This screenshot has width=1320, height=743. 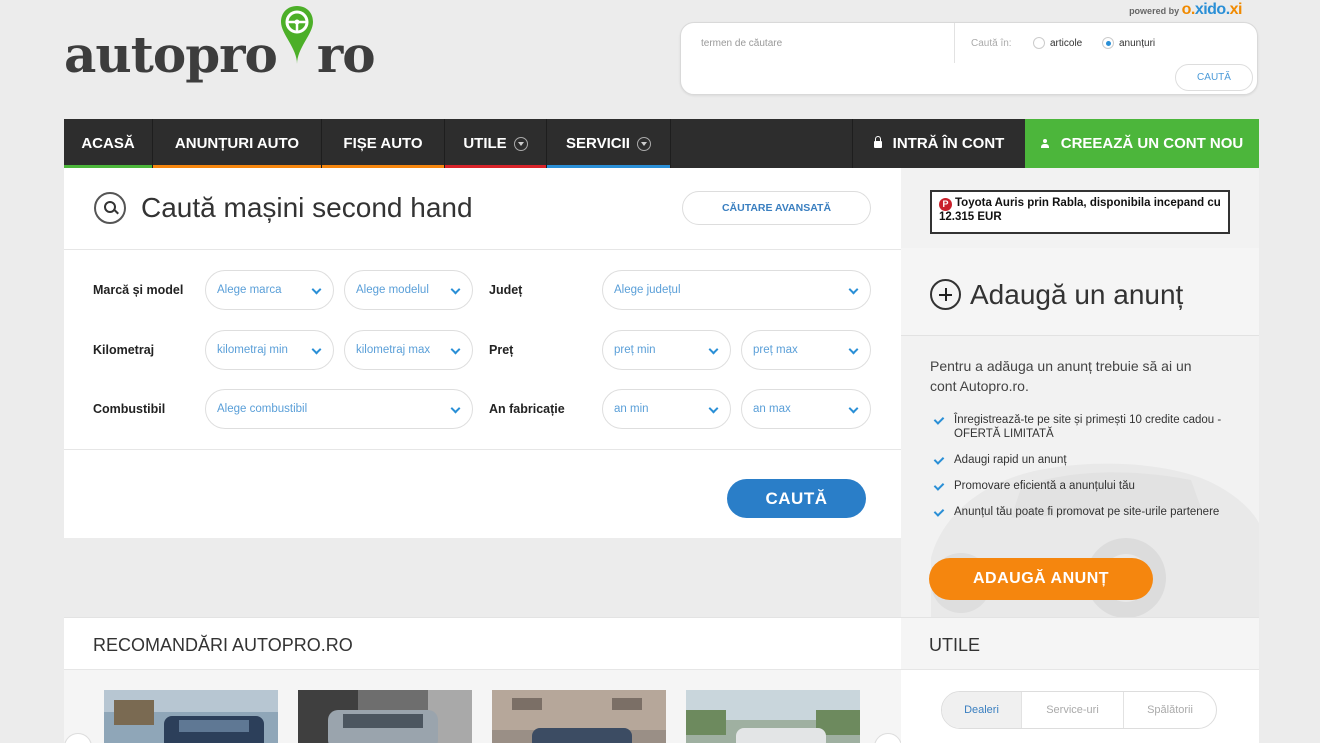 What do you see at coordinates (1212, 9) in the screenshot?
I see `oxidoxi-logo: o.xido.xi` at bounding box center [1212, 9].